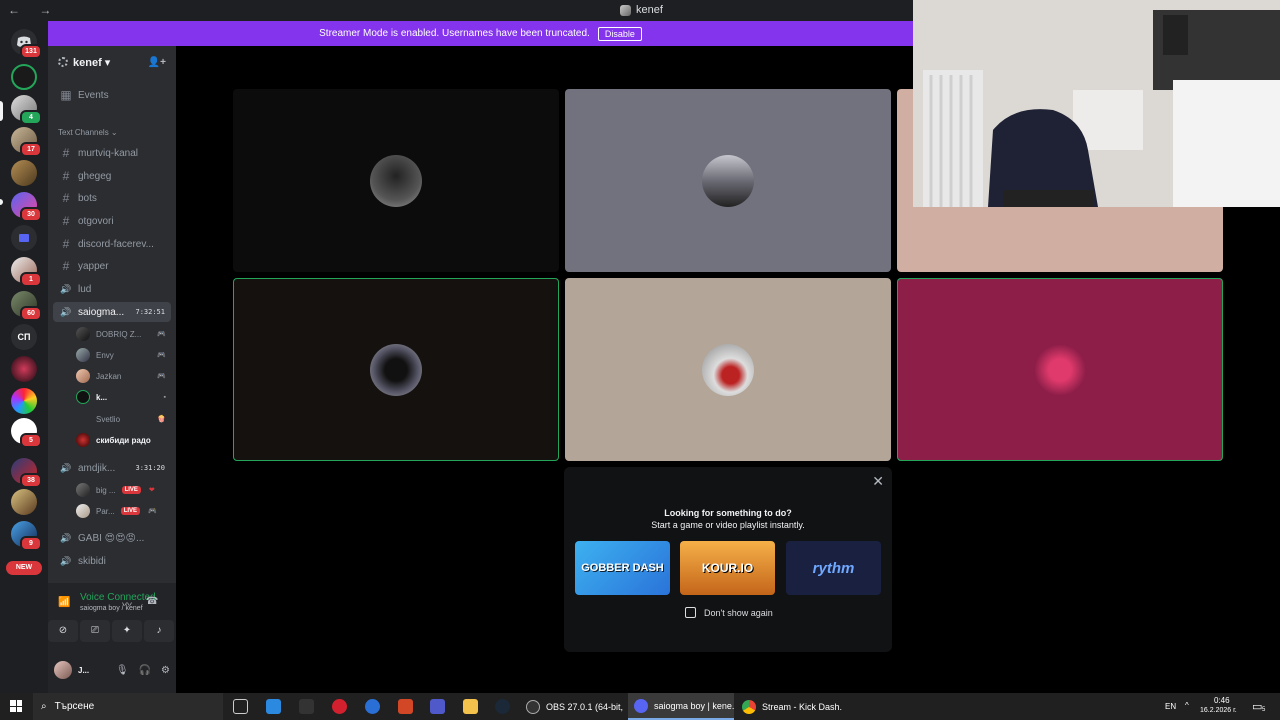 The height and width of the screenshot is (720, 1280). I want to click on voice-user: Svetlio 🍿, so click(121, 419).